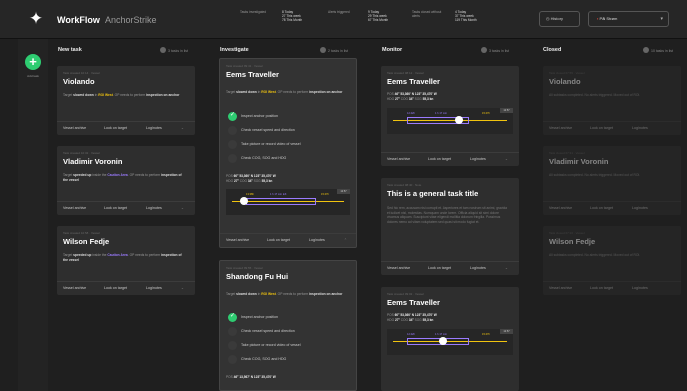 Image resolution: width=687 pixels, height=391 pixels. Describe the element at coordinates (251, 377) in the screenshot. I see `position-readout: POS 46° 13,567' N 123° 35,470' W` at that location.